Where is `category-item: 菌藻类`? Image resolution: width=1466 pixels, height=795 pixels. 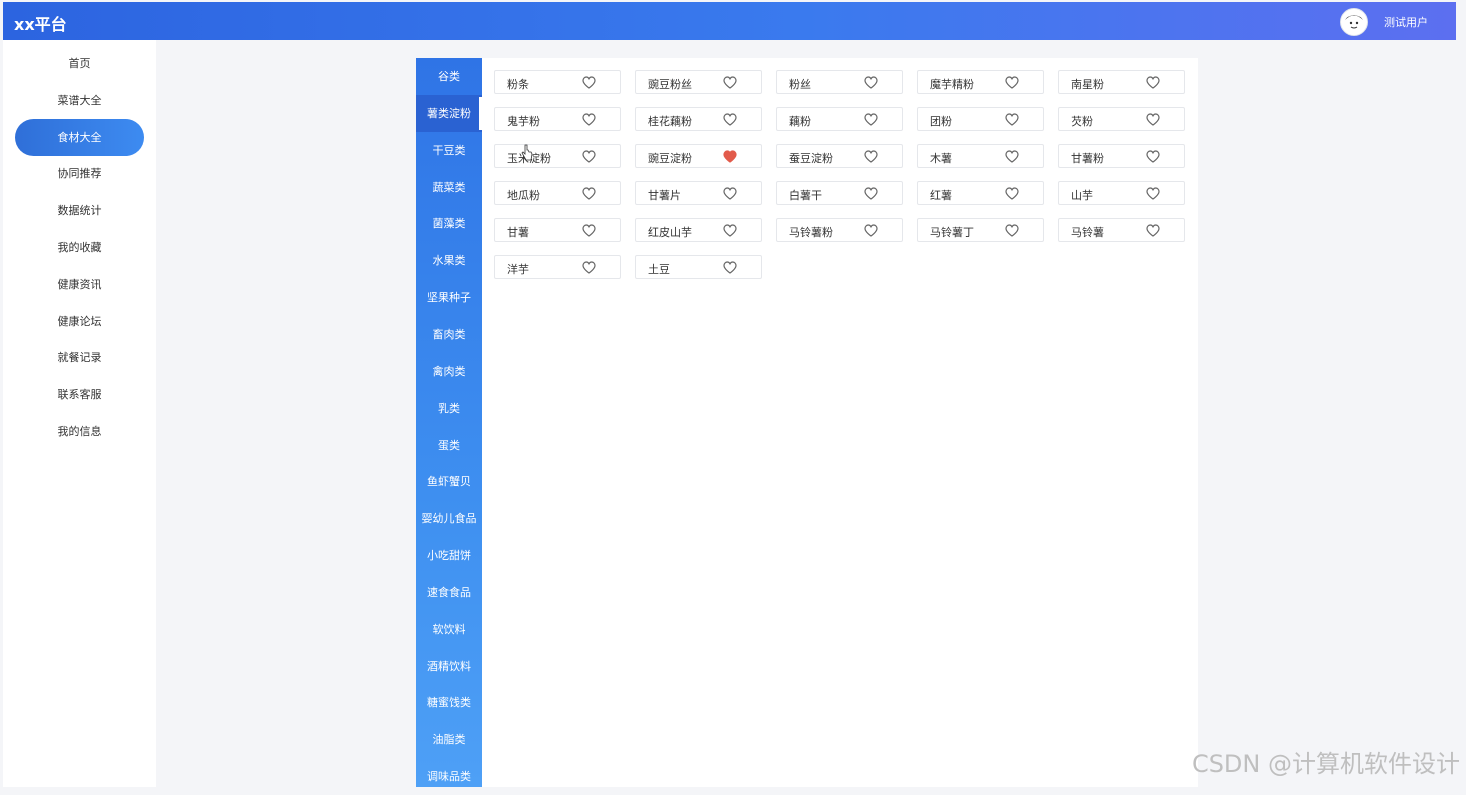
category-item: 菌藻类 is located at coordinates (449, 223).